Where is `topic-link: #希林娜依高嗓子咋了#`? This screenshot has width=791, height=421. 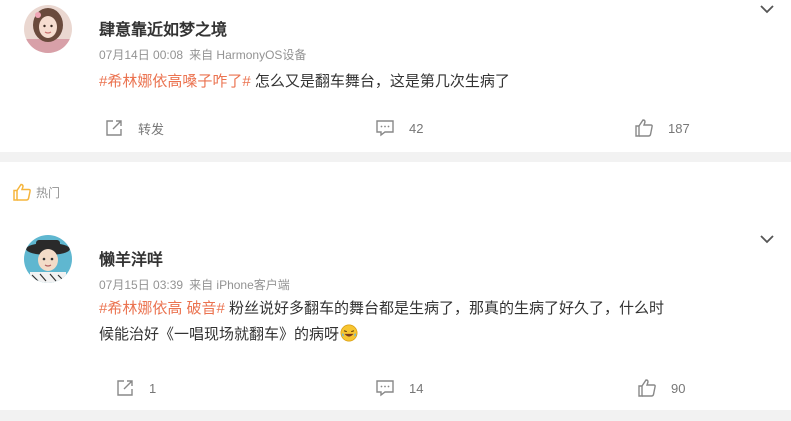 topic-link: #希林娜依高嗓子咋了# is located at coordinates (175, 81).